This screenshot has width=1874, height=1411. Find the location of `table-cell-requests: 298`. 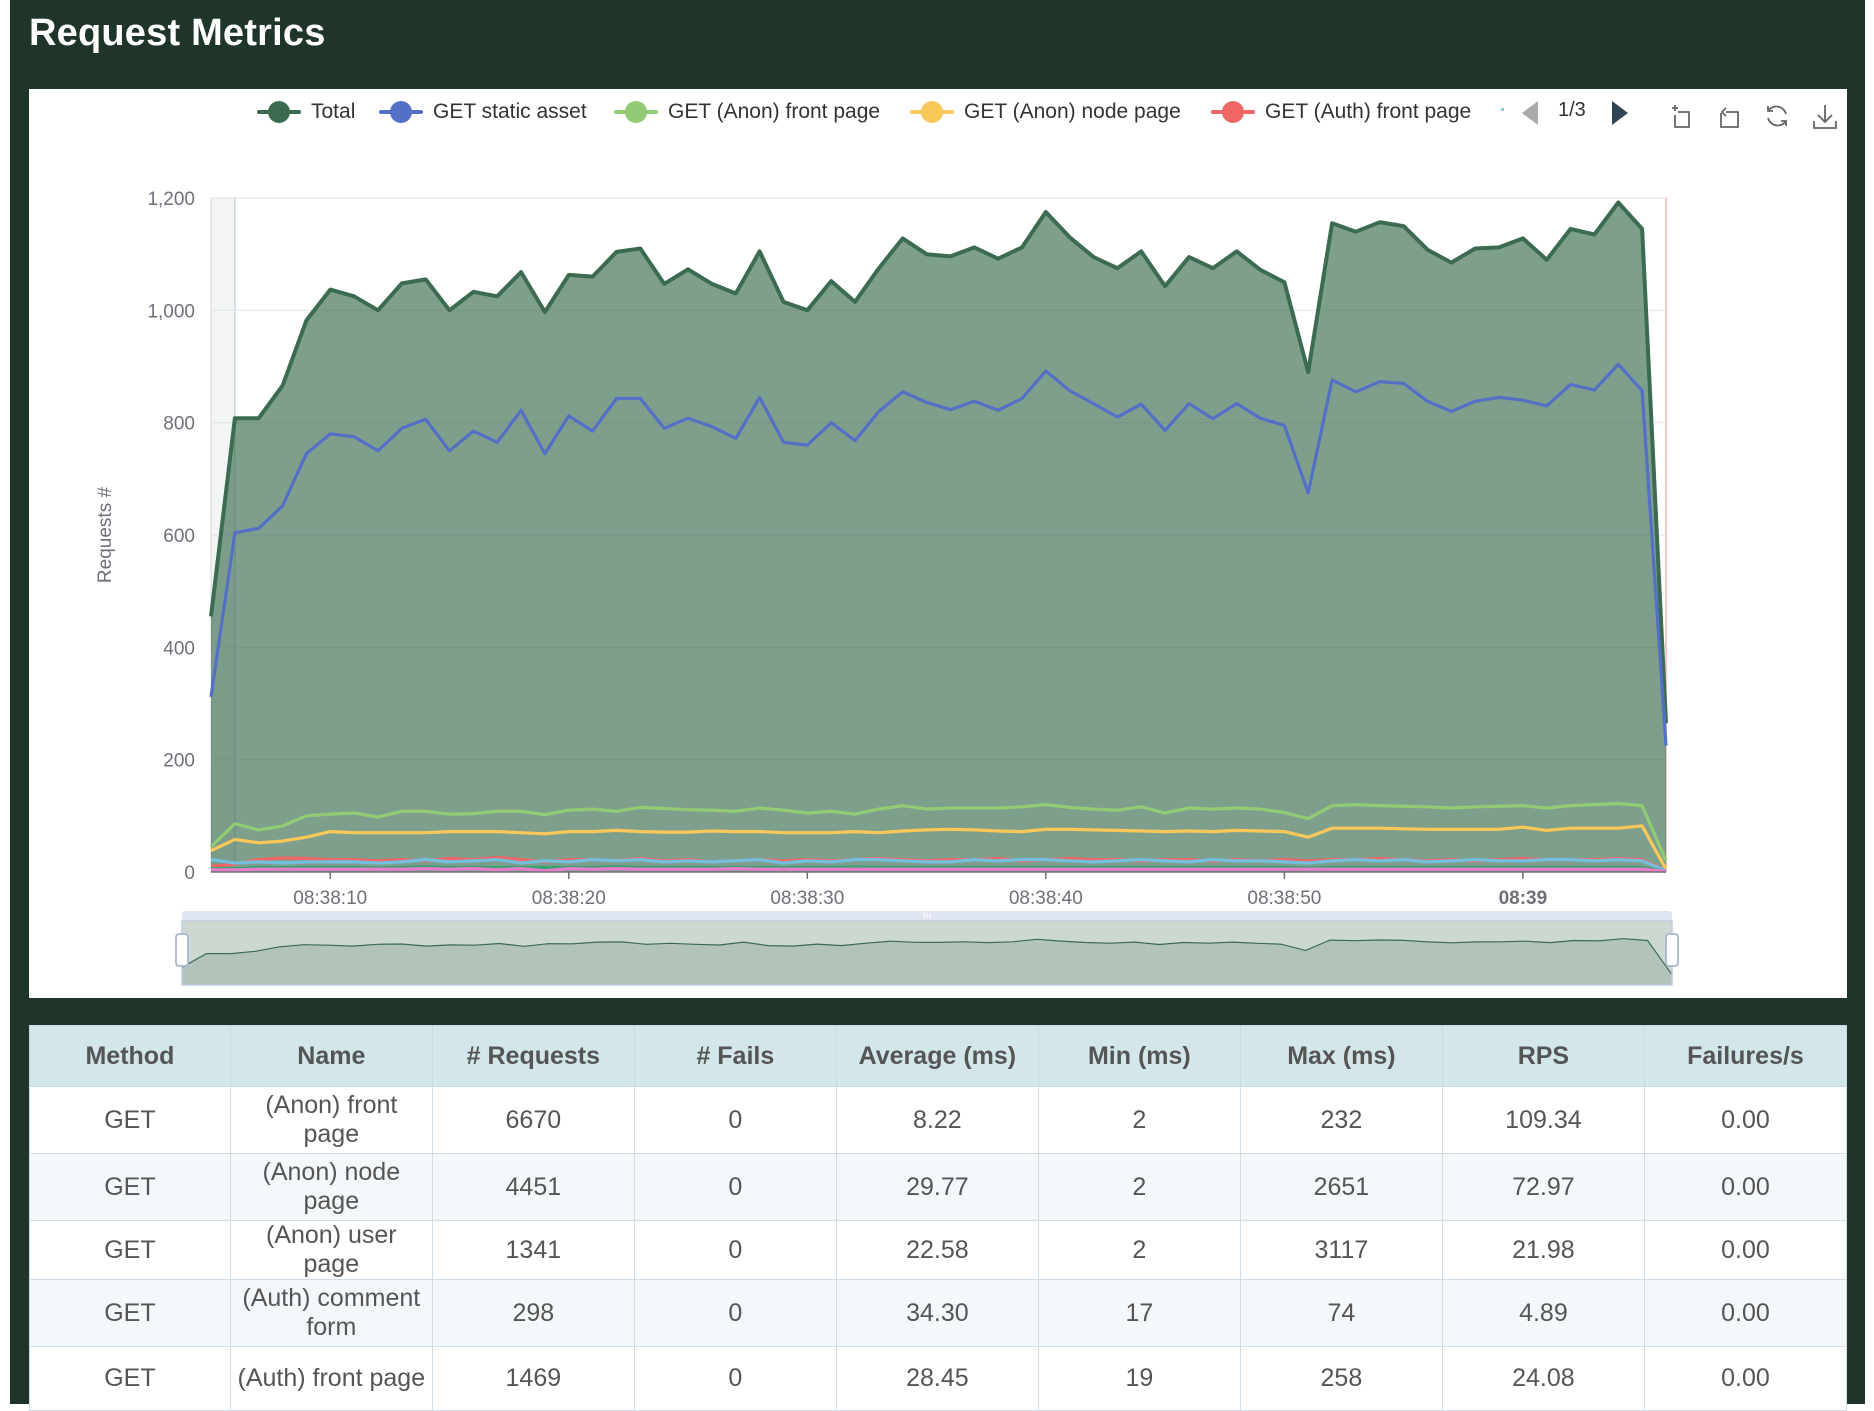

table-cell-requests: 298 is located at coordinates (533, 1313).